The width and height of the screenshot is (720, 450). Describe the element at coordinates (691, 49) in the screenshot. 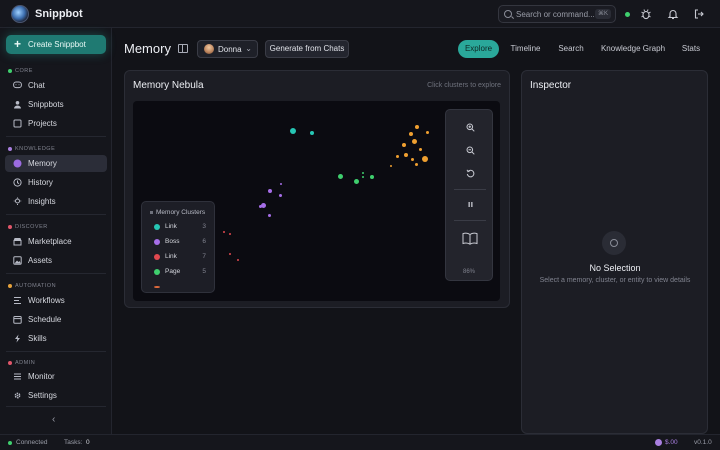

I see `tab-stats: Stats` at that location.